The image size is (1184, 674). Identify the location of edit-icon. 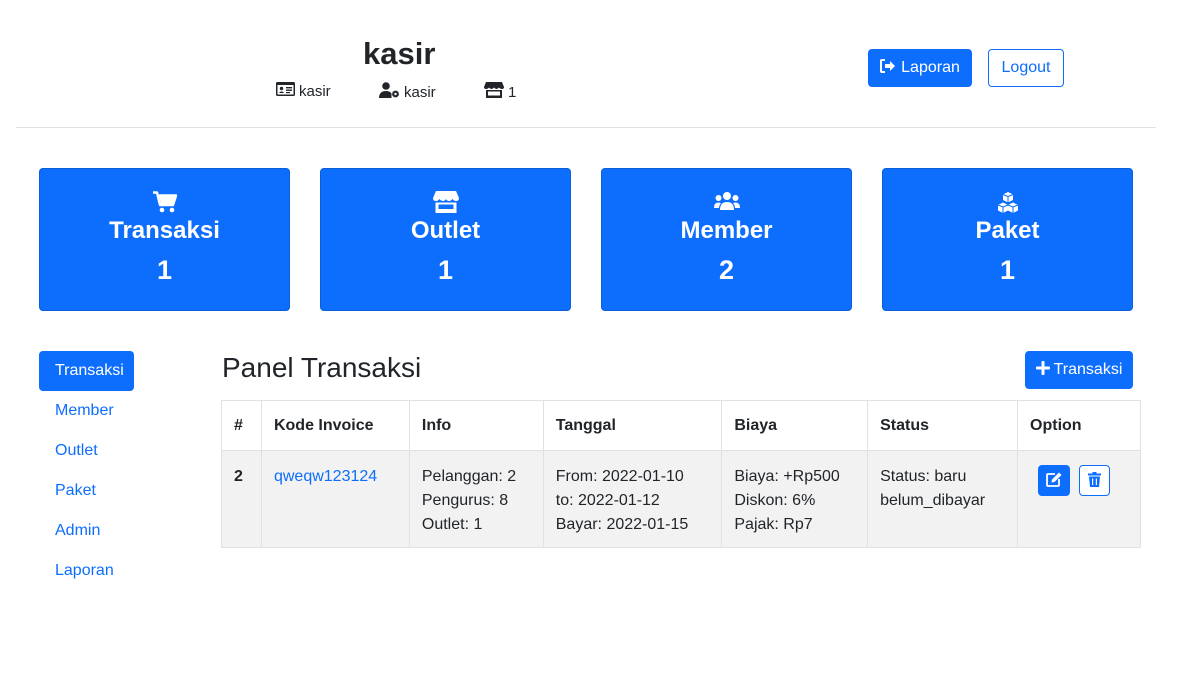
(1054, 481).